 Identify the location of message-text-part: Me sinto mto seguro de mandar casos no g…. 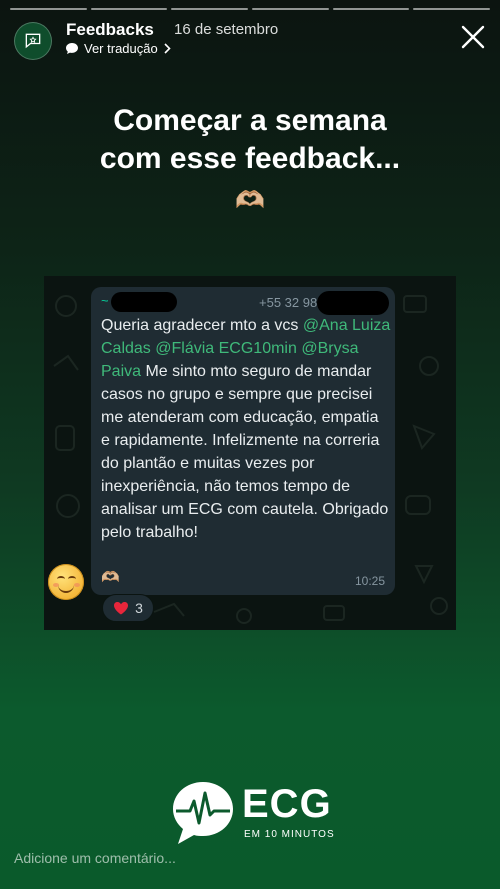
(245, 452).